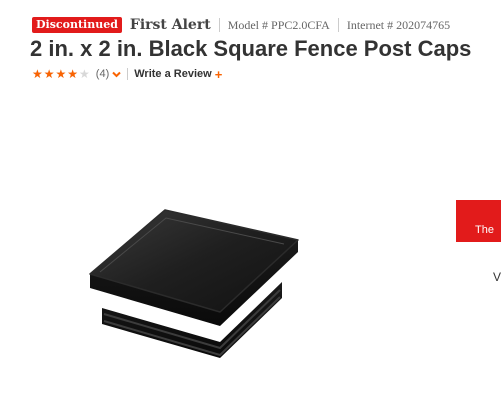 The image size is (501, 404). What do you see at coordinates (219, 74) in the screenshot?
I see `plus-icon: +` at bounding box center [219, 74].